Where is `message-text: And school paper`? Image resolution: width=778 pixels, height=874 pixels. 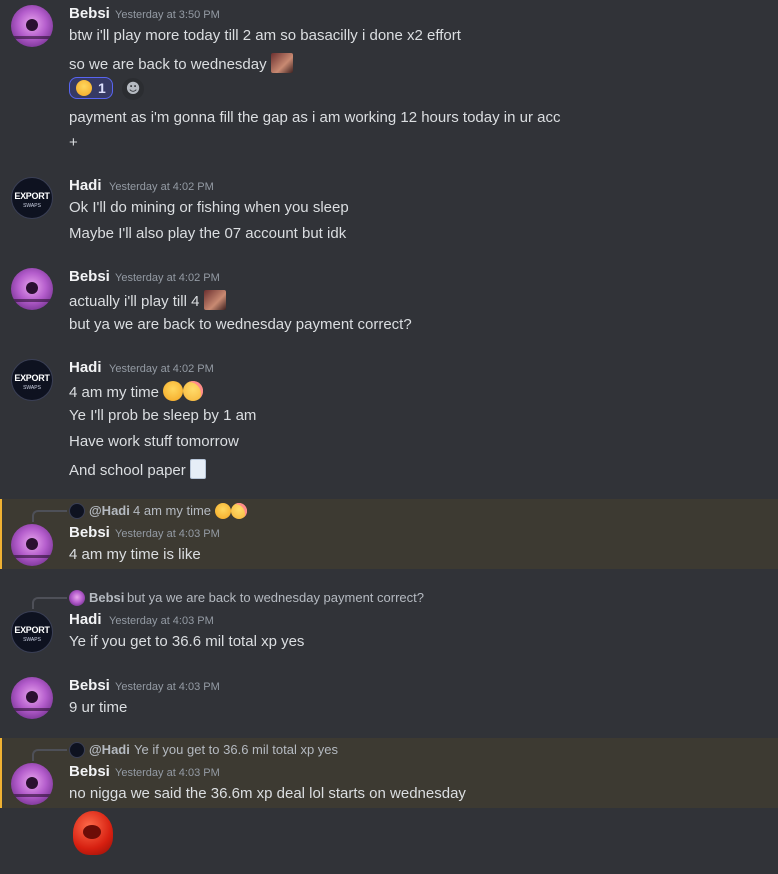
message-text: And school paper is located at coordinates (127, 470).